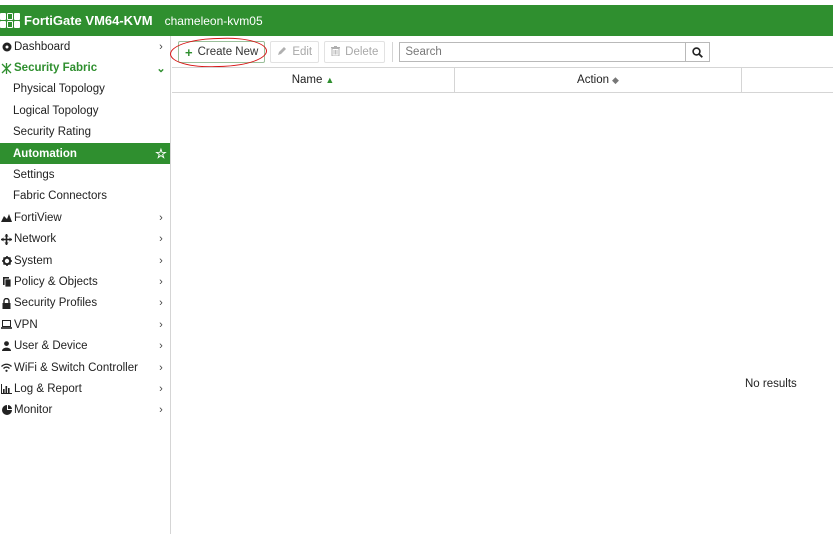 The height and width of the screenshot is (534, 833). I want to click on sidebar-item-label: Monitor, so click(33, 410).